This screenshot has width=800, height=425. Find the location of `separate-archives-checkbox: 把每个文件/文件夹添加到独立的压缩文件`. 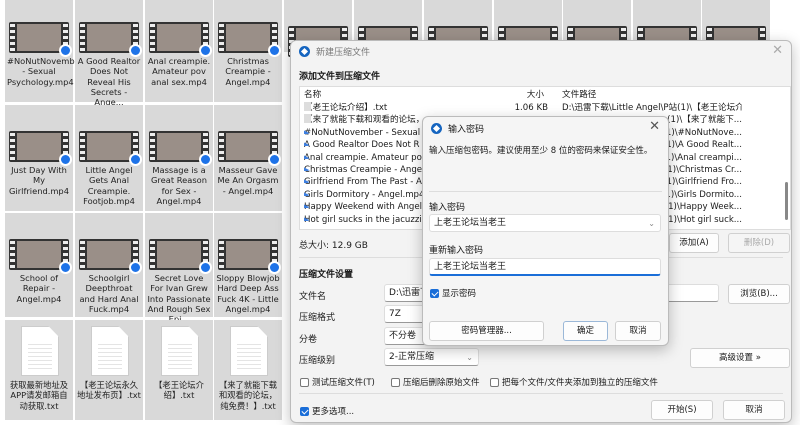

separate-archives-checkbox: 把每个文件/文件夹添加到独立的压缩文件 is located at coordinates (574, 382).